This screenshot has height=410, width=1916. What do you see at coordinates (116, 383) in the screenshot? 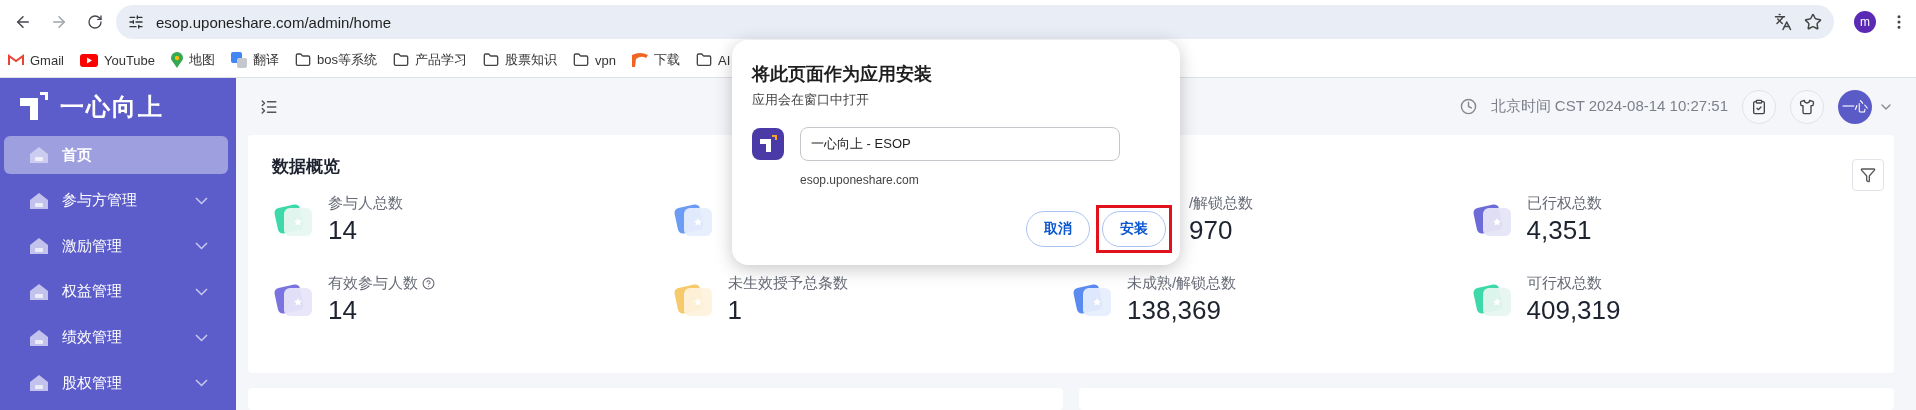
I see `sidebar-item: 股权管理` at bounding box center [116, 383].